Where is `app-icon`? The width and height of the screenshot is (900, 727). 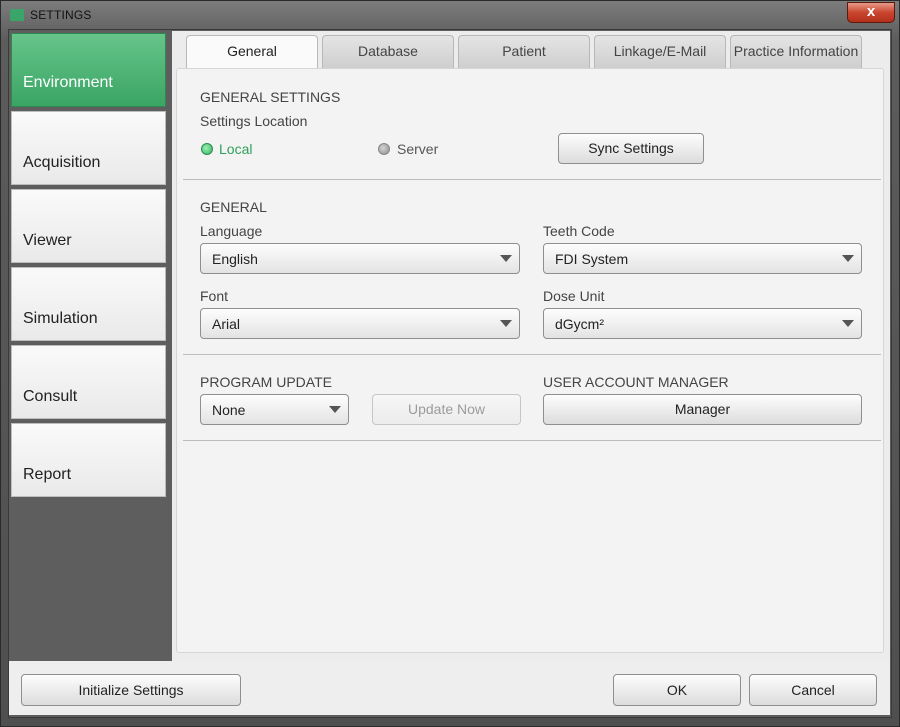 app-icon is located at coordinates (17, 15).